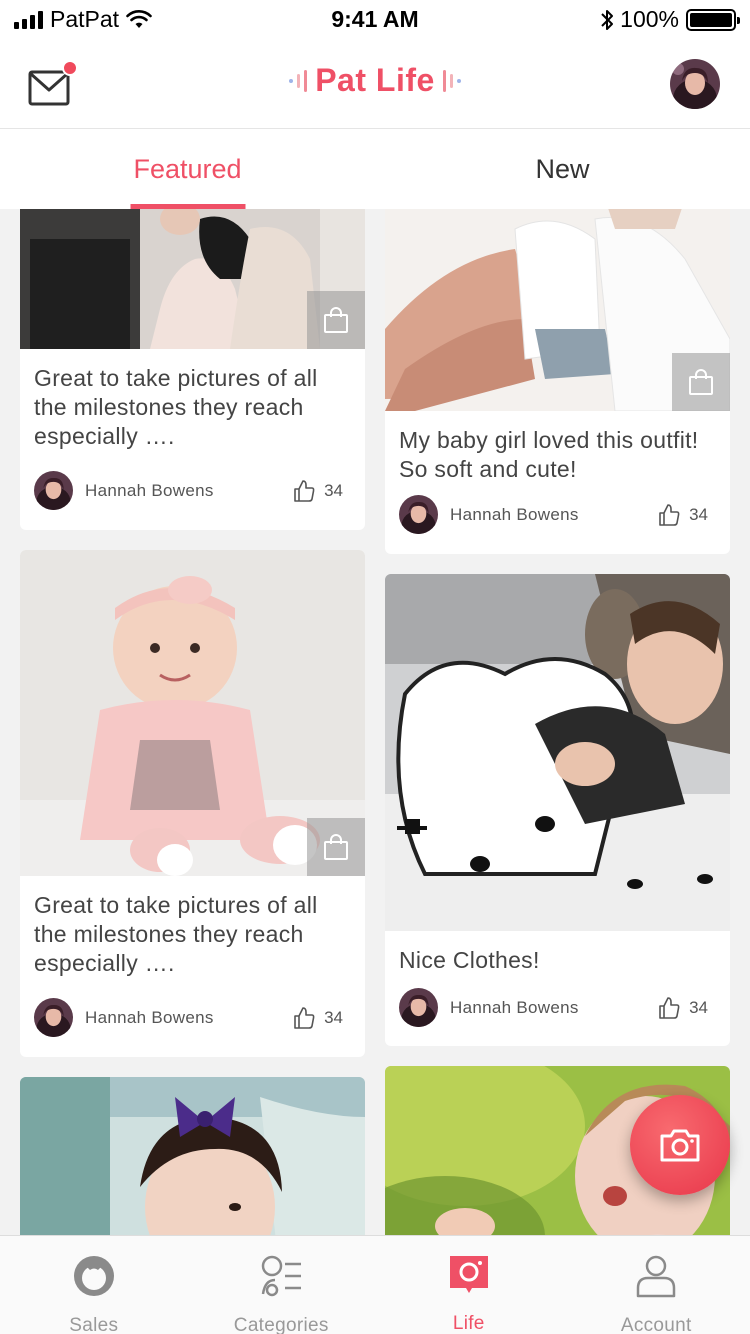 Image resolution: width=750 pixels, height=1334 pixels. What do you see at coordinates (451, 80) in the screenshot?
I see `logo-bars-right` at bounding box center [451, 80].